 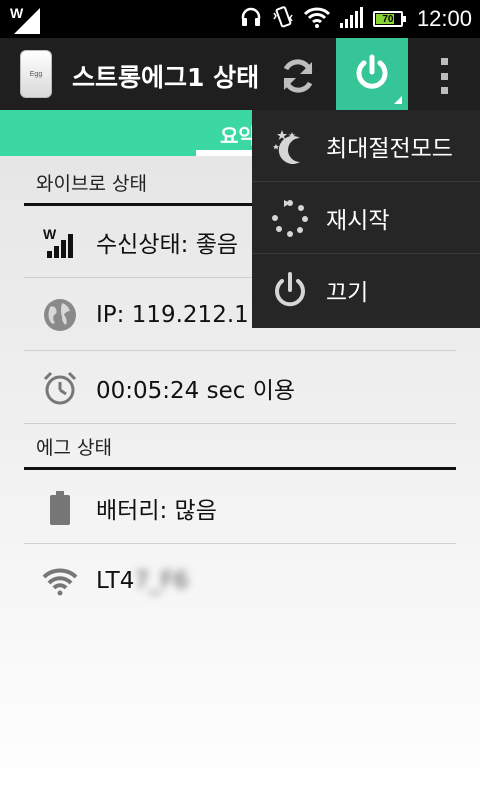 I want to click on headset-icon, so click(x=251, y=19).